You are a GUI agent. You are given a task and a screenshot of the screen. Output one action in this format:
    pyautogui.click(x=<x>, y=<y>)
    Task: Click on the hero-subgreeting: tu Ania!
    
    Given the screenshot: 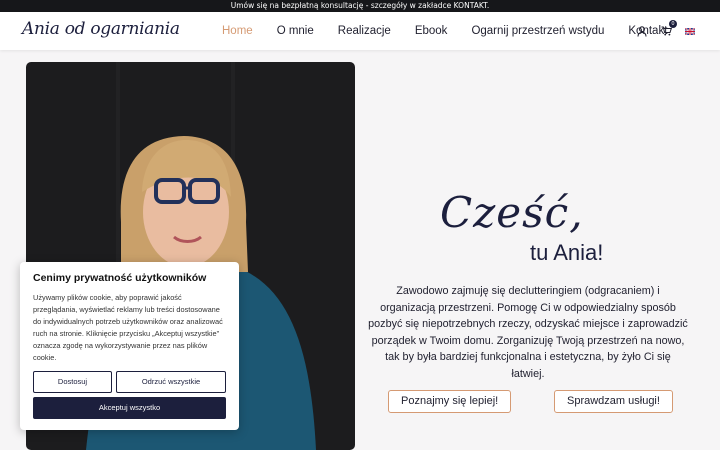 What is the action you would take?
    pyautogui.click(x=567, y=252)
    